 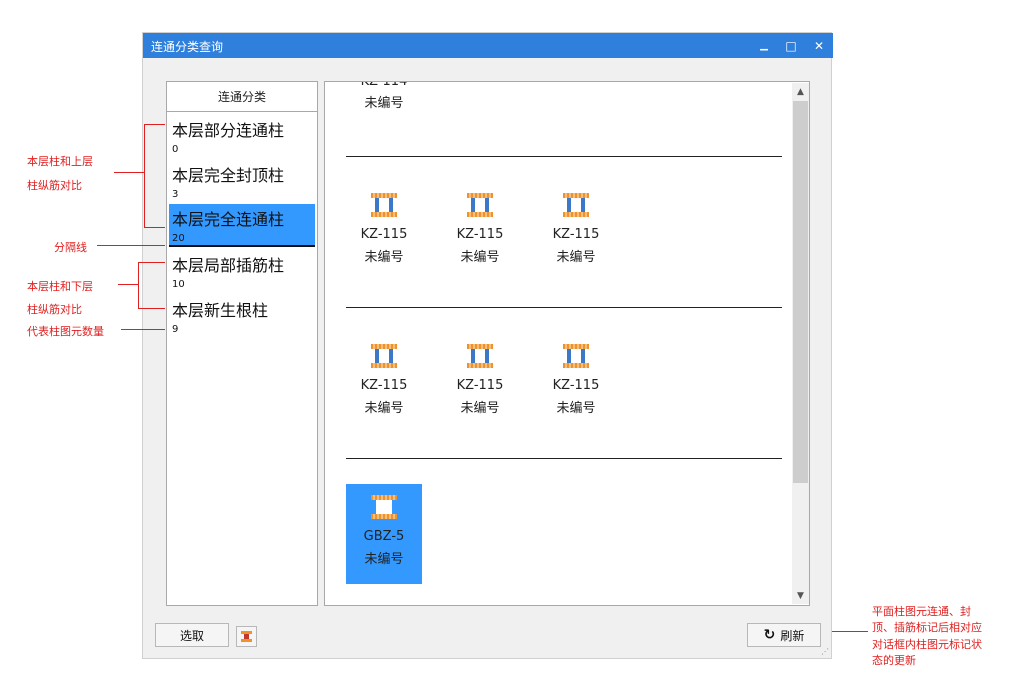 I want to click on annotation-refresh-line1: 平面柱图元连通、封, so click(x=921, y=611).